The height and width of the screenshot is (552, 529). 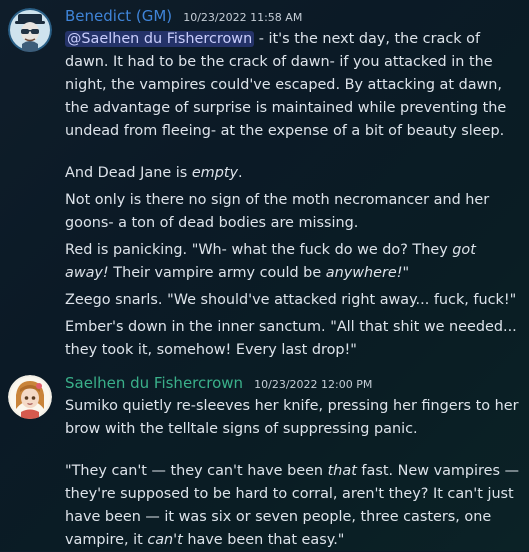 I want to click on message-text: "They can't — they can't have been, so click(x=196, y=471).